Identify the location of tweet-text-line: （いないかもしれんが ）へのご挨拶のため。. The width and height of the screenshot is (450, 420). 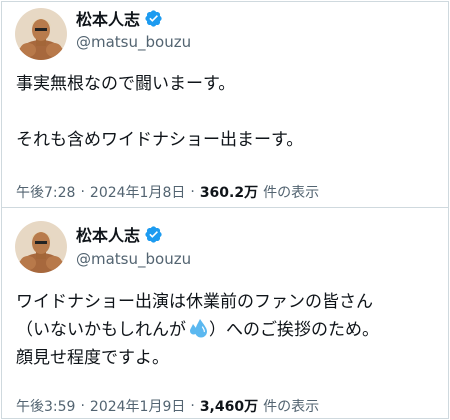
(228, 330).